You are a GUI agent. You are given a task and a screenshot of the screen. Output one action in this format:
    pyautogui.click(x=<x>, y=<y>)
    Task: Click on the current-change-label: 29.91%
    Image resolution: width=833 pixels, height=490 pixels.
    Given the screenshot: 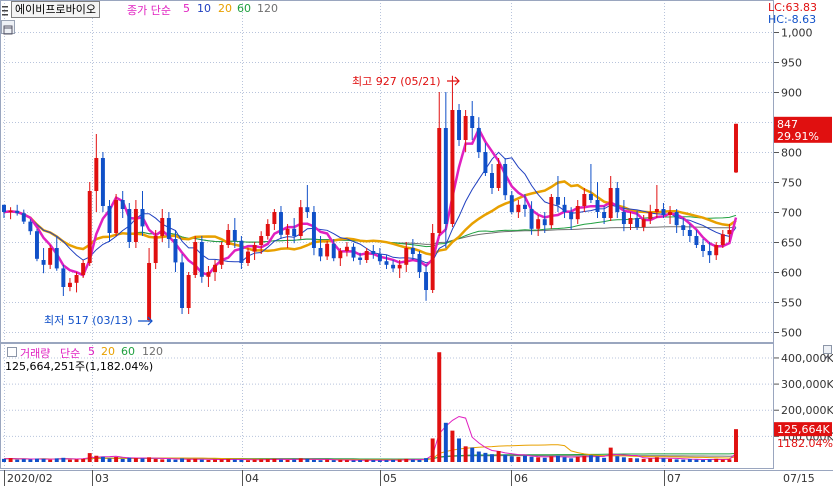 What is the action you would take?
    pyautogui.click(x=798, y=136)
    